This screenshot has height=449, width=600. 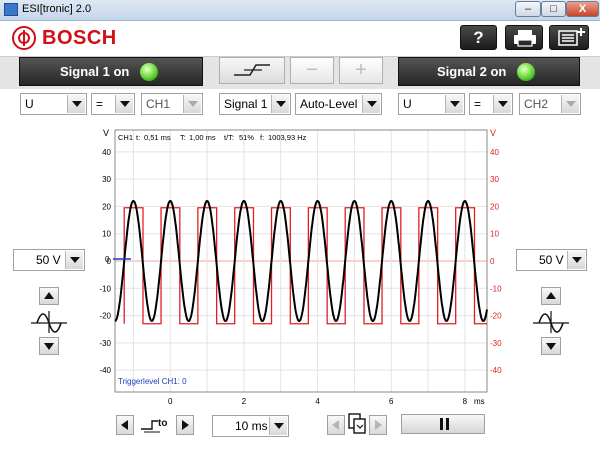 I want to click on y-unit-left: V, so click(x=106, y=133).